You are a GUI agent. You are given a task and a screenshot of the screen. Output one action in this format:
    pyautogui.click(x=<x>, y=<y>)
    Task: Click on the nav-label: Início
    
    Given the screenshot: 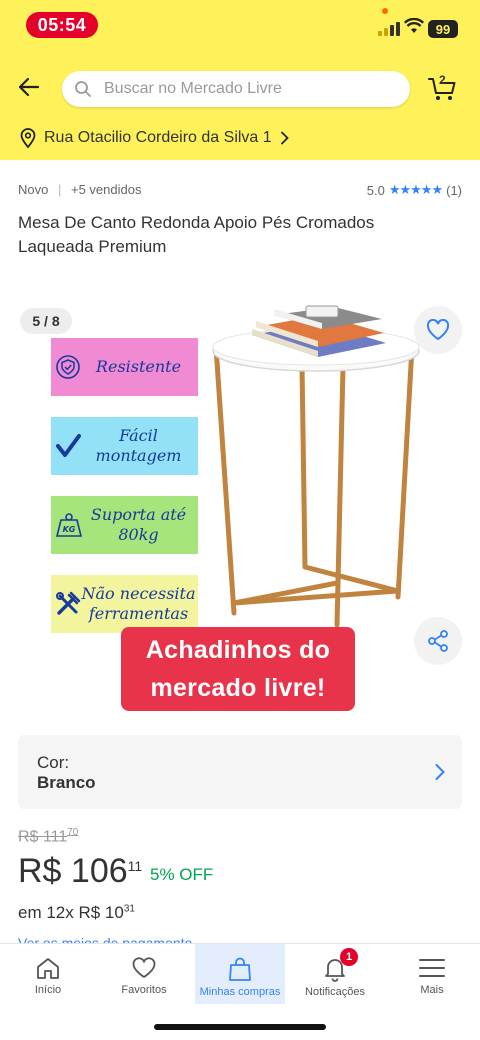 What is the action you would take?
    pyautogui.click(x=48, y=990)
    